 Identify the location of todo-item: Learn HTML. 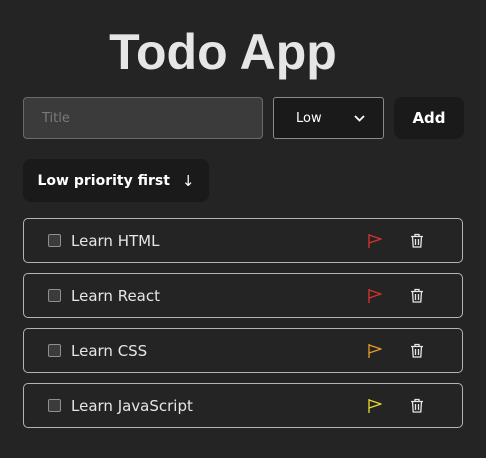
(243, 240).